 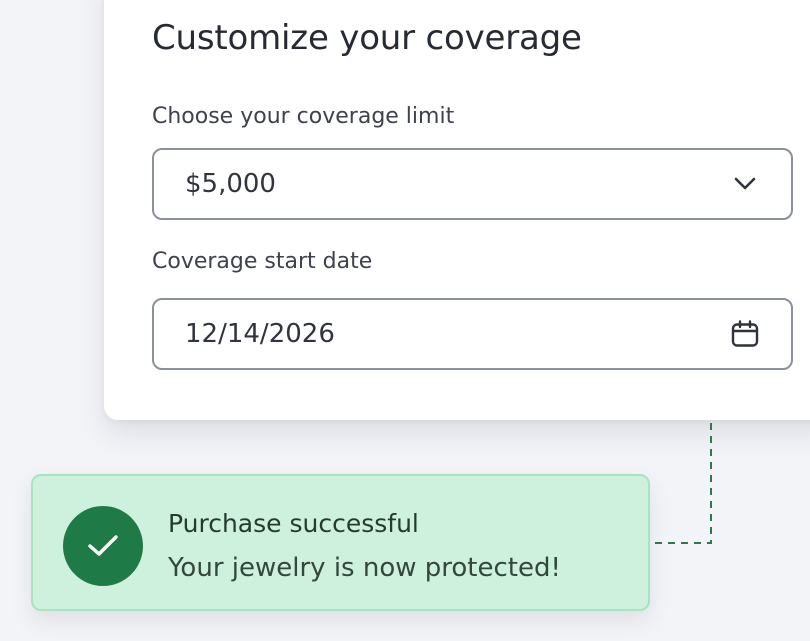 I want to click on coverage-start-date-input: 12/14/2026, so click(x=472, y=334).